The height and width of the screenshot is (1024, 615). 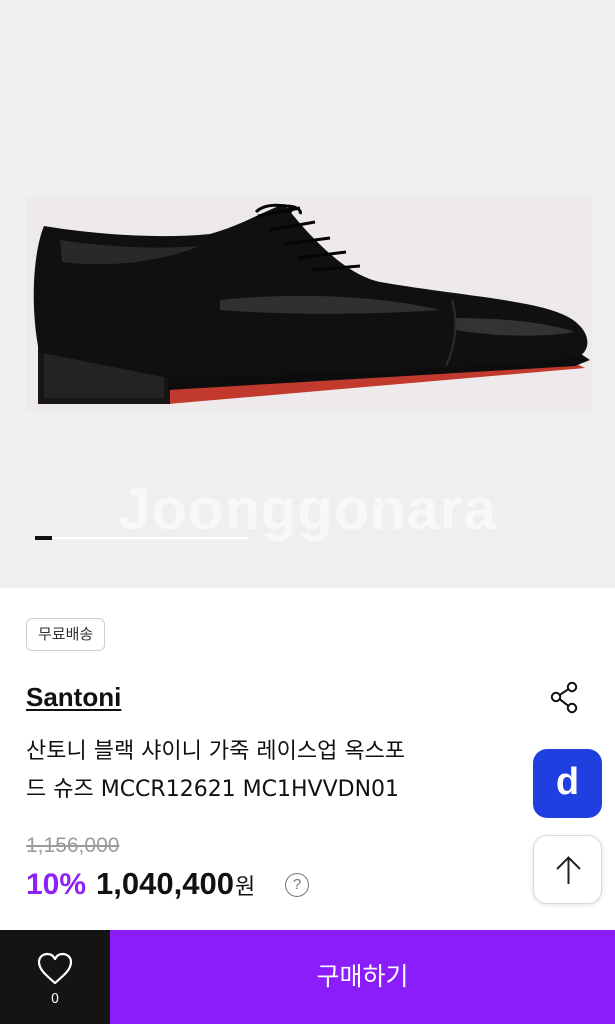 I want to click on product-title-line-2: 드 슈즈 MCCR12621 MC1HVVDN01, so click(x=213, y=789).